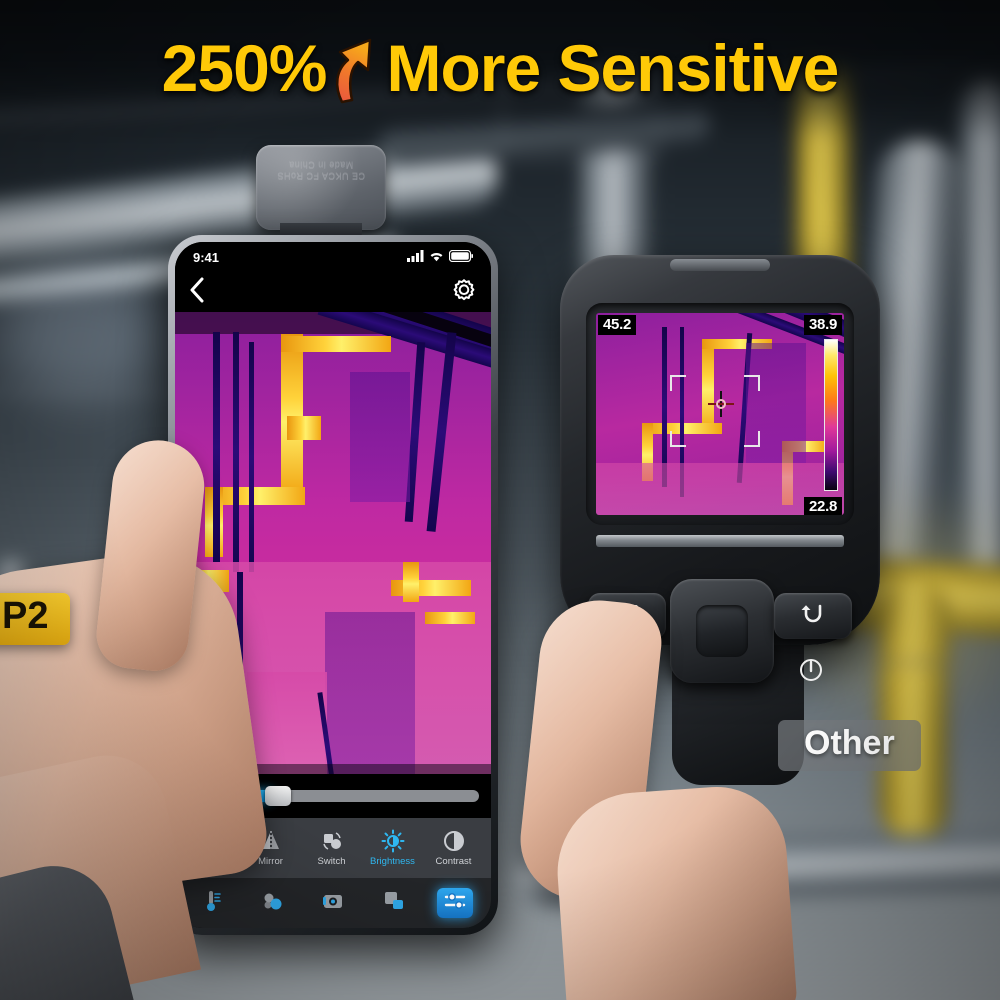 This screenshot has width=1000, height=1000. What do you see at coordinates (332, 841) in the screenshot?
I see `switch-icon` at bounding box center [332, 841].